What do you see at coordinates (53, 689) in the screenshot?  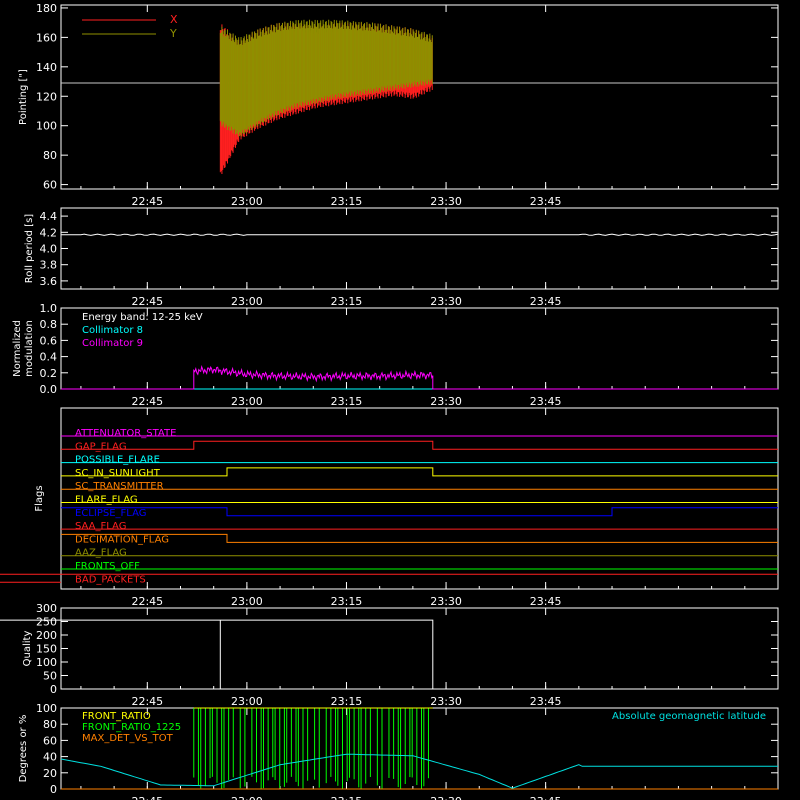 I see `quality-ytick-label: 0` at bounding box center [53, 689].